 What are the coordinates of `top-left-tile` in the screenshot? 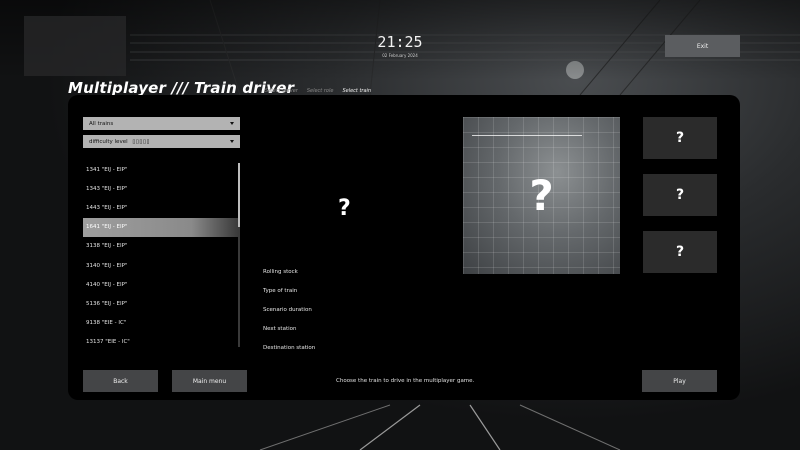 It's located at (75, 46).